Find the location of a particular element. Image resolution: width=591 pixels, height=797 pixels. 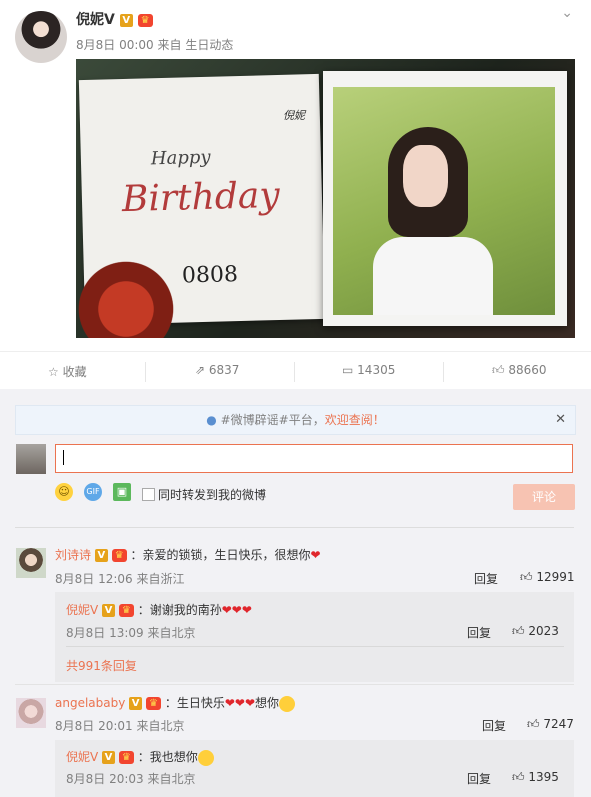

repost-icon: ⇗ is located at coordinates (200, 370).